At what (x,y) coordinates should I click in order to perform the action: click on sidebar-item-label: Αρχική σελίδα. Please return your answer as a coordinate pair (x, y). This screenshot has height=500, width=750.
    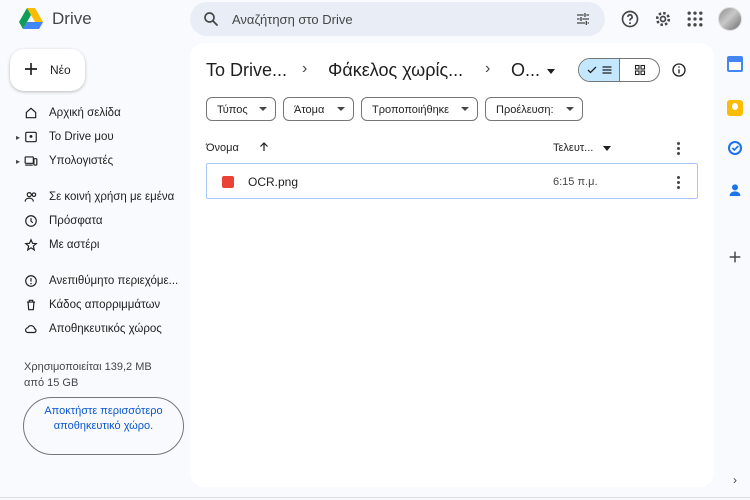
    Looking at the image, I should click on (85, 113).